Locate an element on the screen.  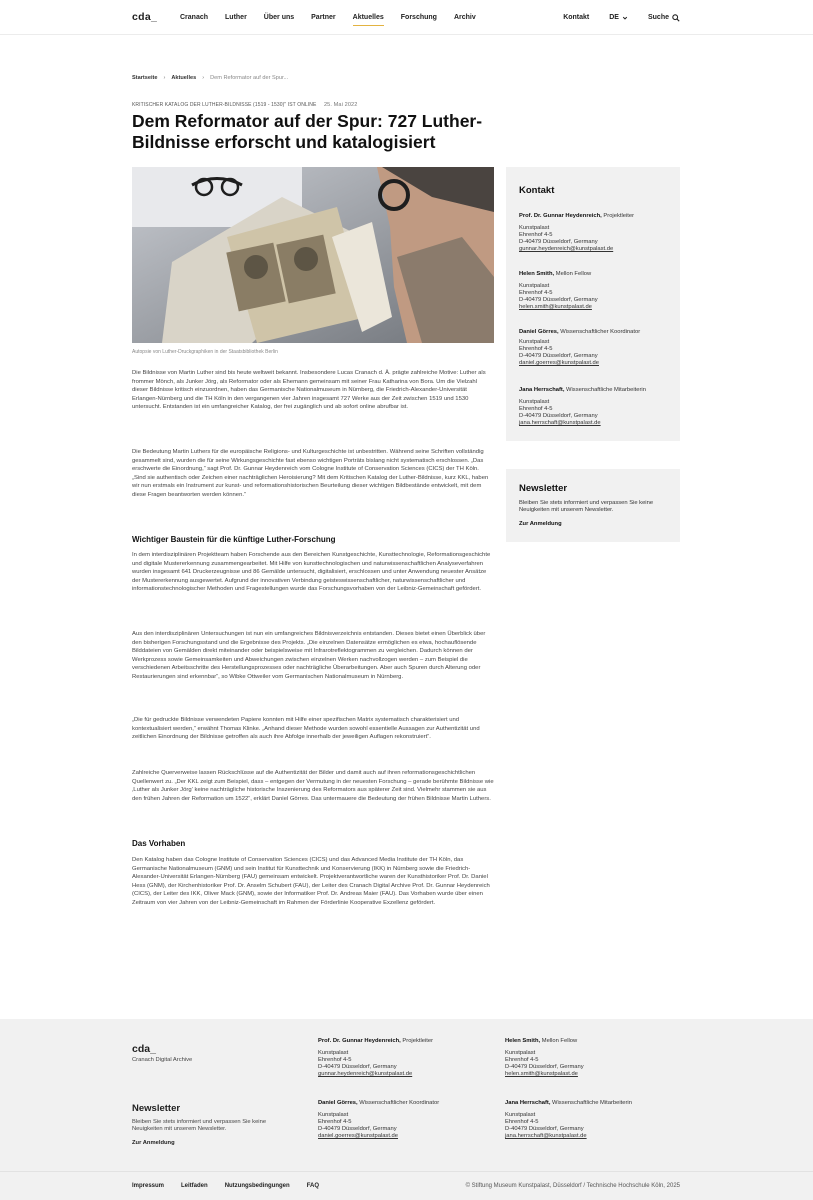
breadcrumb-home: Startseite is located at coordinates (145, 78).